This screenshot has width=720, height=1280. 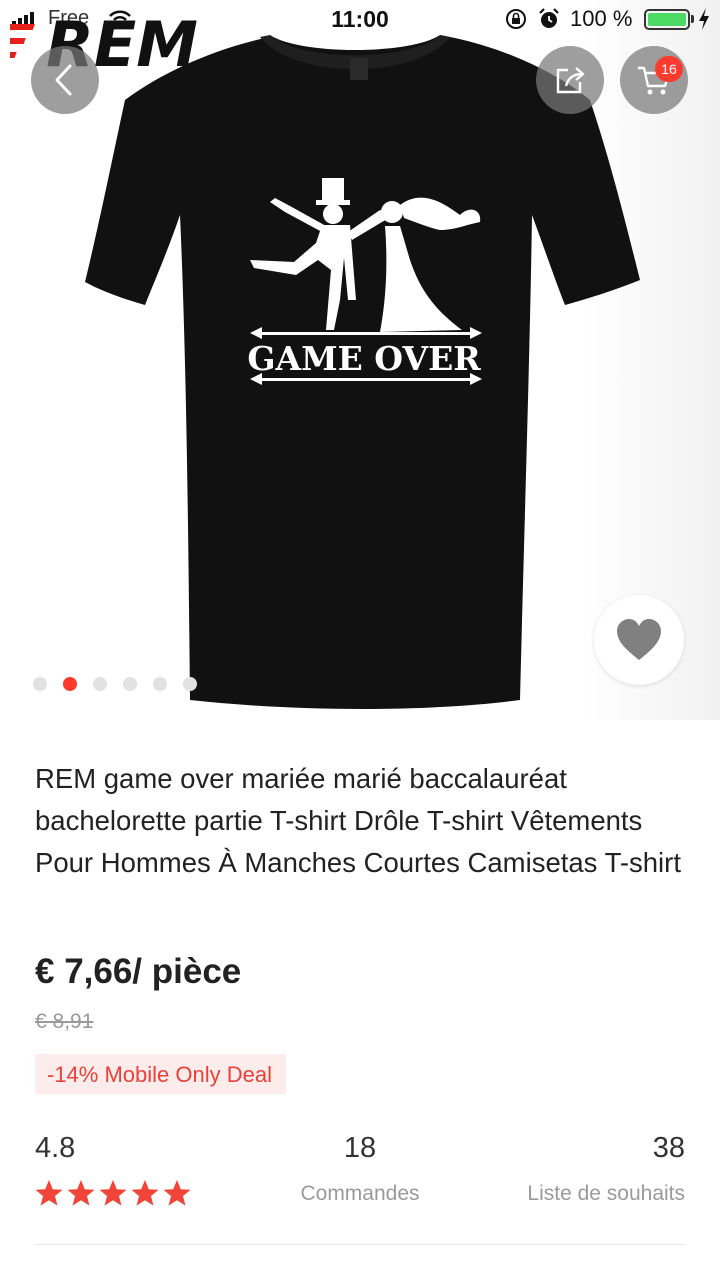 What do you see at coordinates (360, 1148) in the screenshot?
I see `orders-count: 18` at bounding box center [360, 1148].